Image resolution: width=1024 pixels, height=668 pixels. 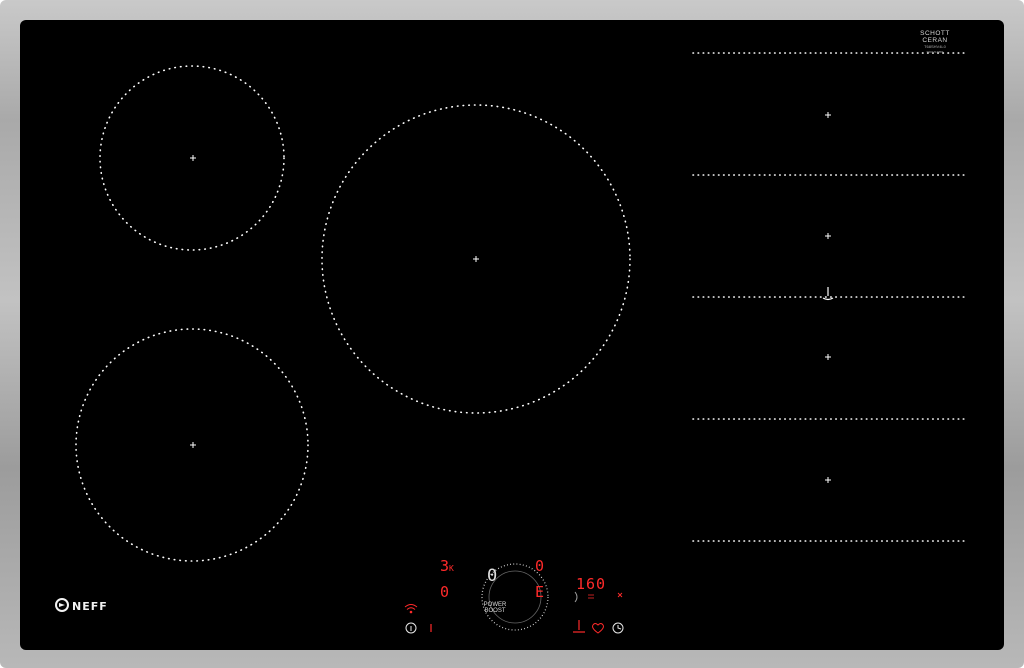 What do you see at coordinates (618, 628) in the screenshot?
I see `timer-clock-icon` at bounding box center [618, 628].